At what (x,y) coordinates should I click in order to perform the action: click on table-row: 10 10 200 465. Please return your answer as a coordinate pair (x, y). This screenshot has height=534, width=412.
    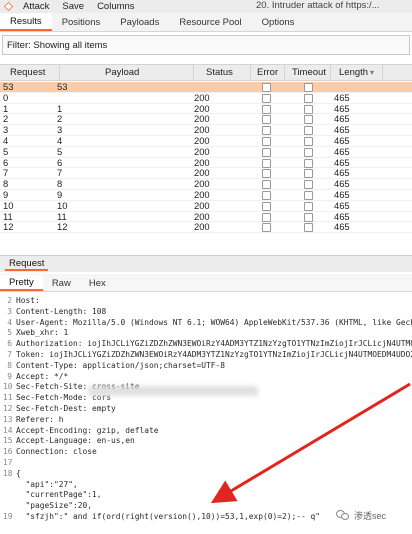
    Looking at the image, I should click on (206, 205).